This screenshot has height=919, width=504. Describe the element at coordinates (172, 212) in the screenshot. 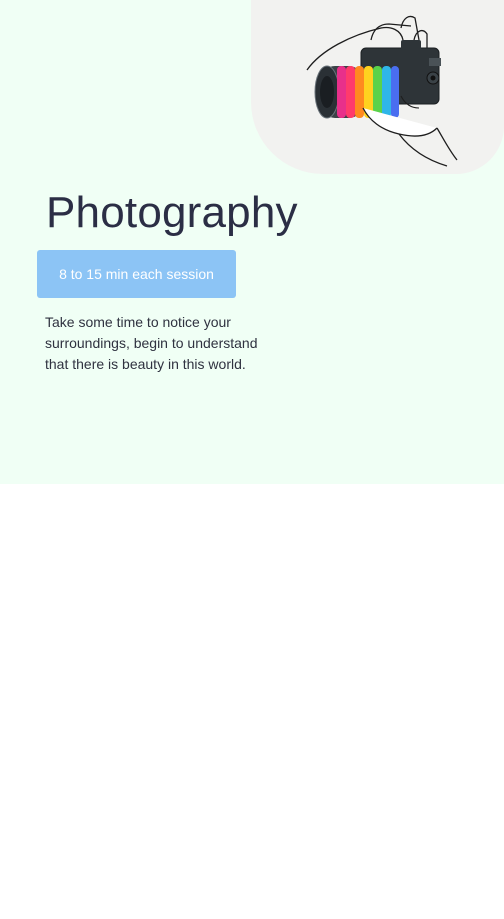

I see `activity-title: Photography` at that location.